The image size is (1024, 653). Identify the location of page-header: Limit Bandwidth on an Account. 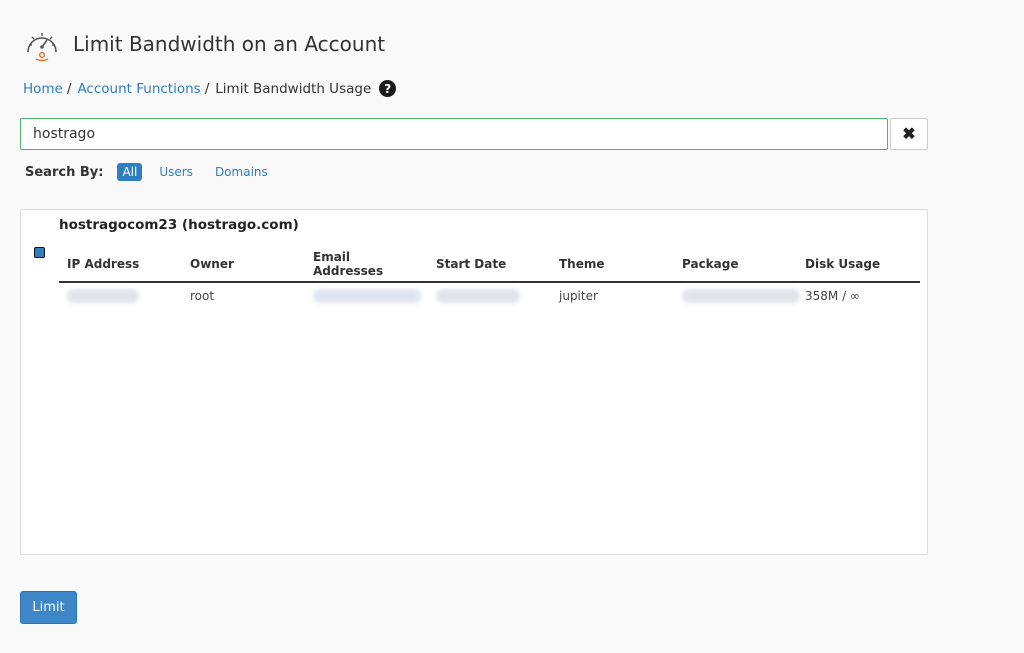
(204, 44).